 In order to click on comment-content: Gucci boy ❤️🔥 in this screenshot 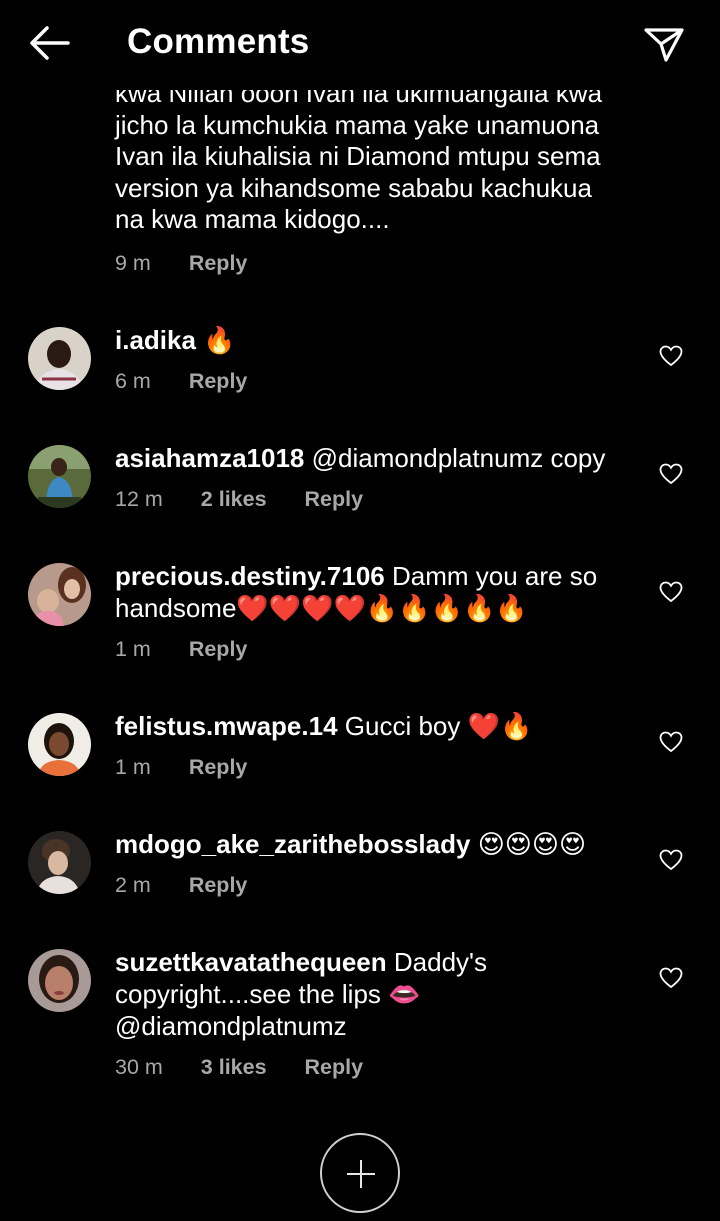, I will do `click(435, 726)`.